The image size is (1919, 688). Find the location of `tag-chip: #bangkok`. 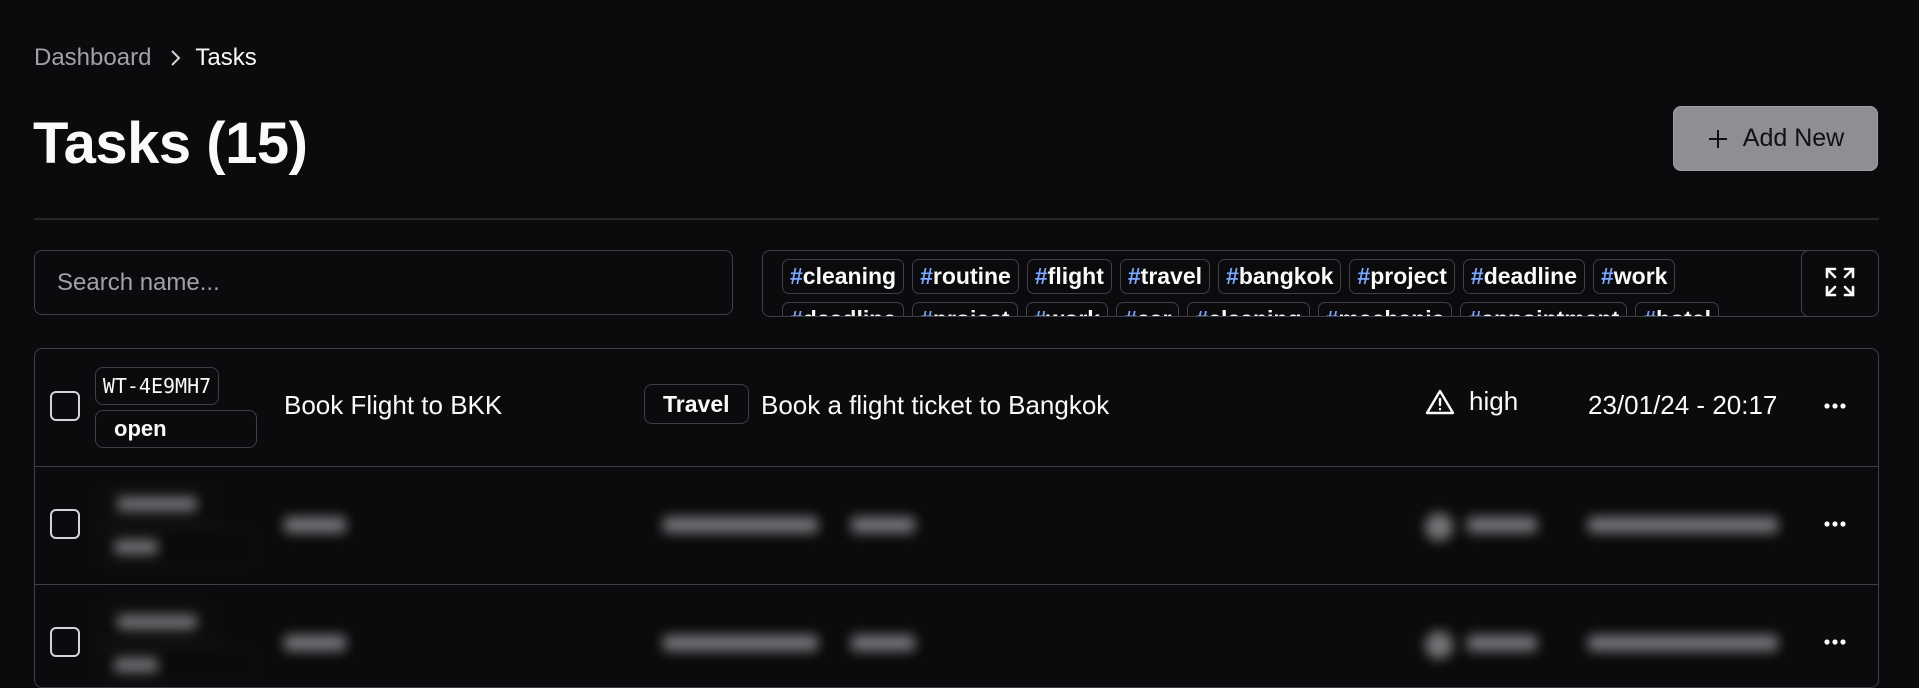

tag-chip: #bangkok is located at coordinates (1280, 276).